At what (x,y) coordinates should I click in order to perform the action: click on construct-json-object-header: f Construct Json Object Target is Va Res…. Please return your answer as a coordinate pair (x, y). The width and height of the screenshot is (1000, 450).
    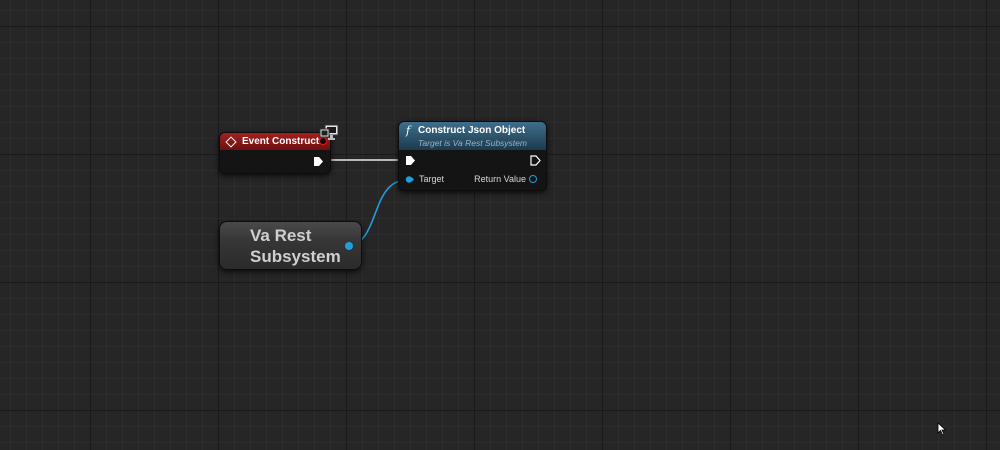
    Looking at the image, I should click on (472, 136).